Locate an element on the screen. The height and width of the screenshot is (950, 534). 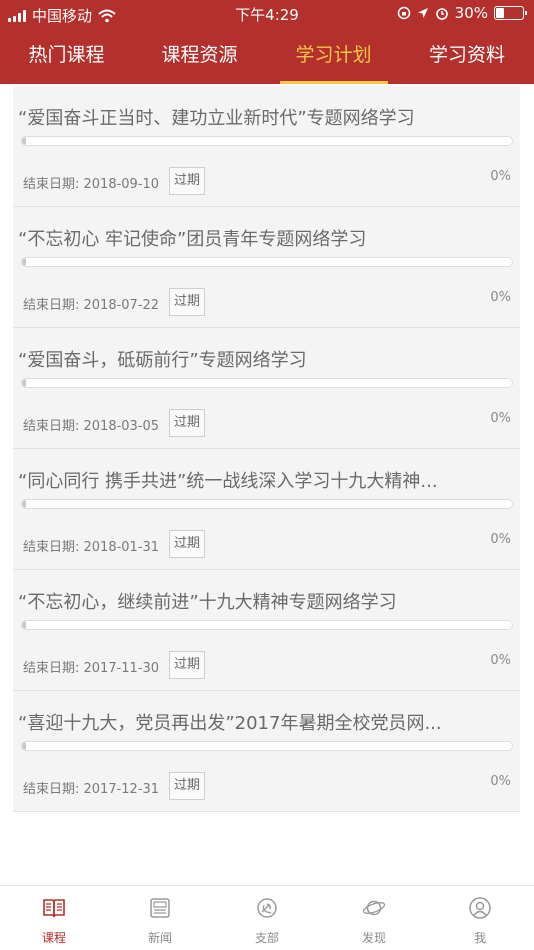
location-icon is located at coordinates (422, 13).